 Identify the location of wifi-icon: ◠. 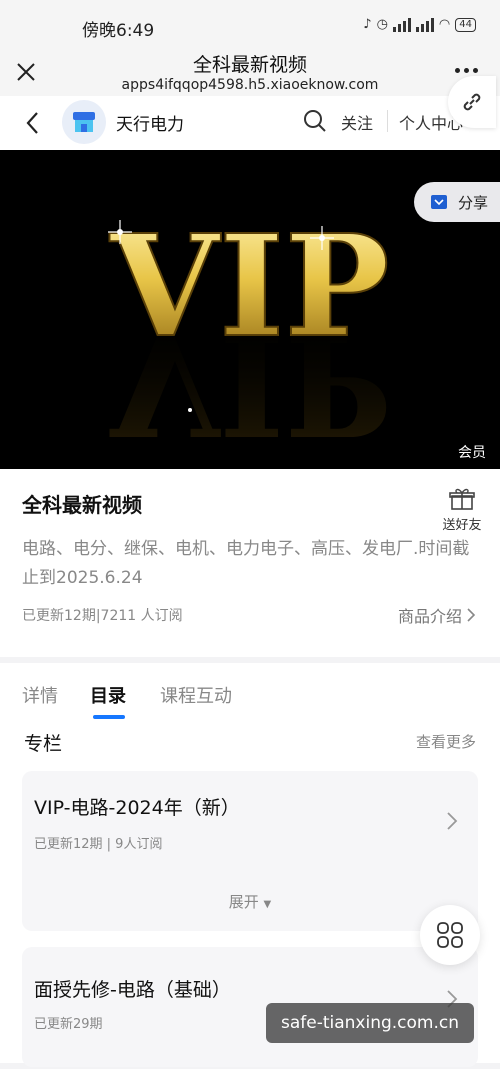
(444, 24).